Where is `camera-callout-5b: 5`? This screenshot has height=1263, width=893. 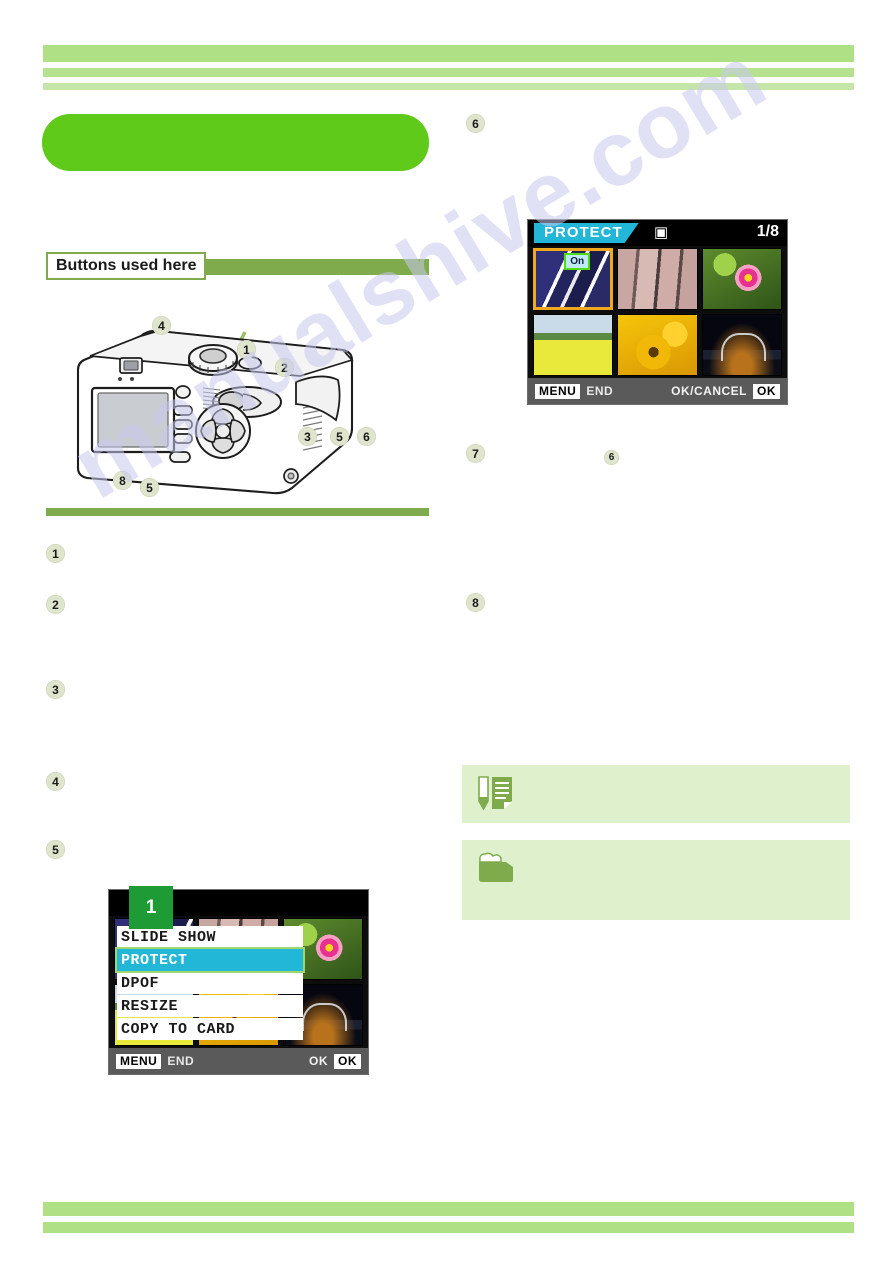 camera-callout-5b: 5 is located at coordinates (149, 487).